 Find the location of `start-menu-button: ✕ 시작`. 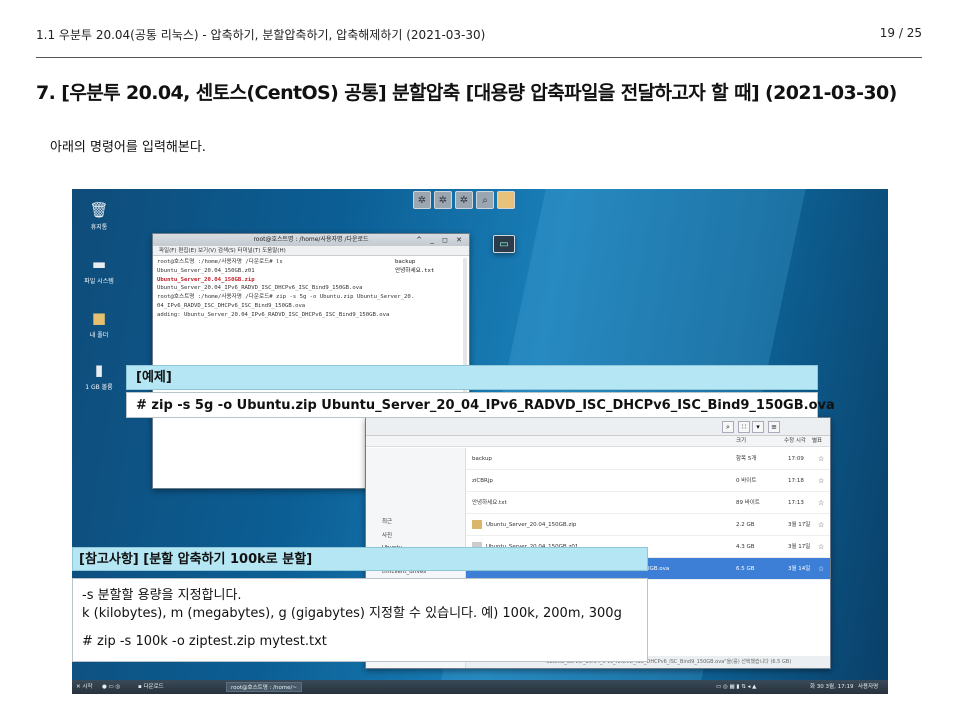

start-menu-button: ✕ 시작 is located at coordinates (84, 687).